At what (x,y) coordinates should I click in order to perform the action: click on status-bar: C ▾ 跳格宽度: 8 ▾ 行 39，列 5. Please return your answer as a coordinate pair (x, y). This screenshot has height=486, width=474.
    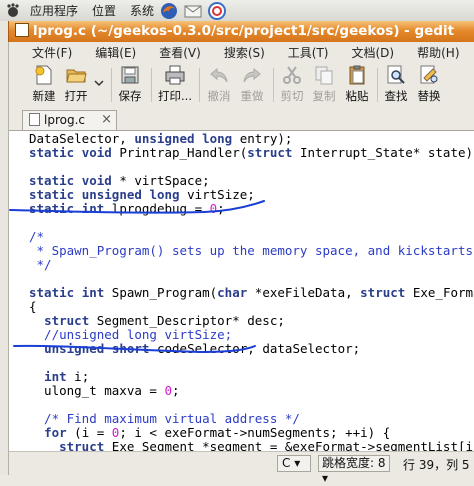
    Looking at the image, I should click on (241, 468).